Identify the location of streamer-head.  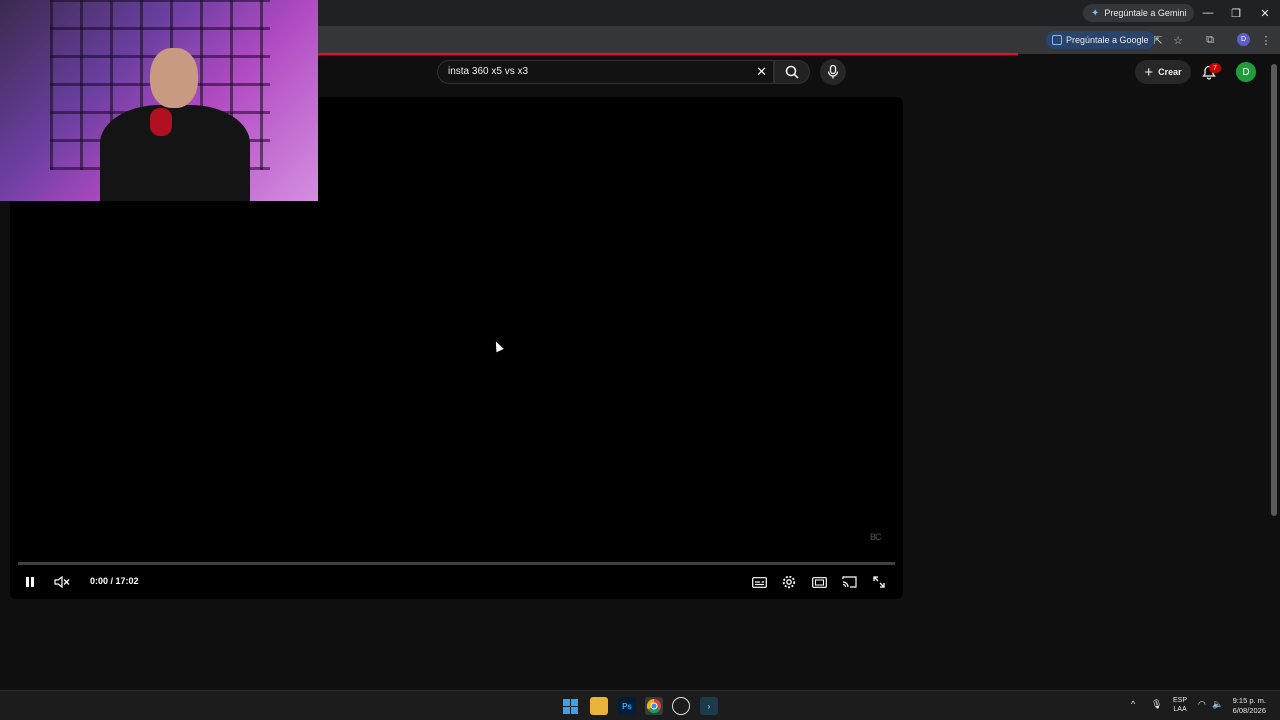
(174, 78).